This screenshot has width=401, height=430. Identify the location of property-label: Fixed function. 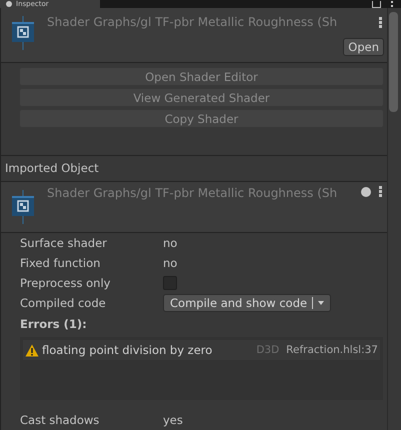
(61, 263).